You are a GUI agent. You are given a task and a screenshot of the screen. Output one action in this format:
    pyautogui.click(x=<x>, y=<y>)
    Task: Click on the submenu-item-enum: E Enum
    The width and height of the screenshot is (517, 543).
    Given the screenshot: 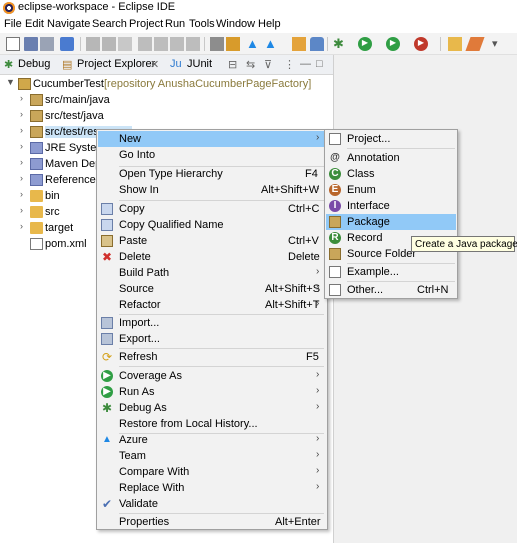 What is the action you would take?
    pyautogui.click(x=391, y=190)
    